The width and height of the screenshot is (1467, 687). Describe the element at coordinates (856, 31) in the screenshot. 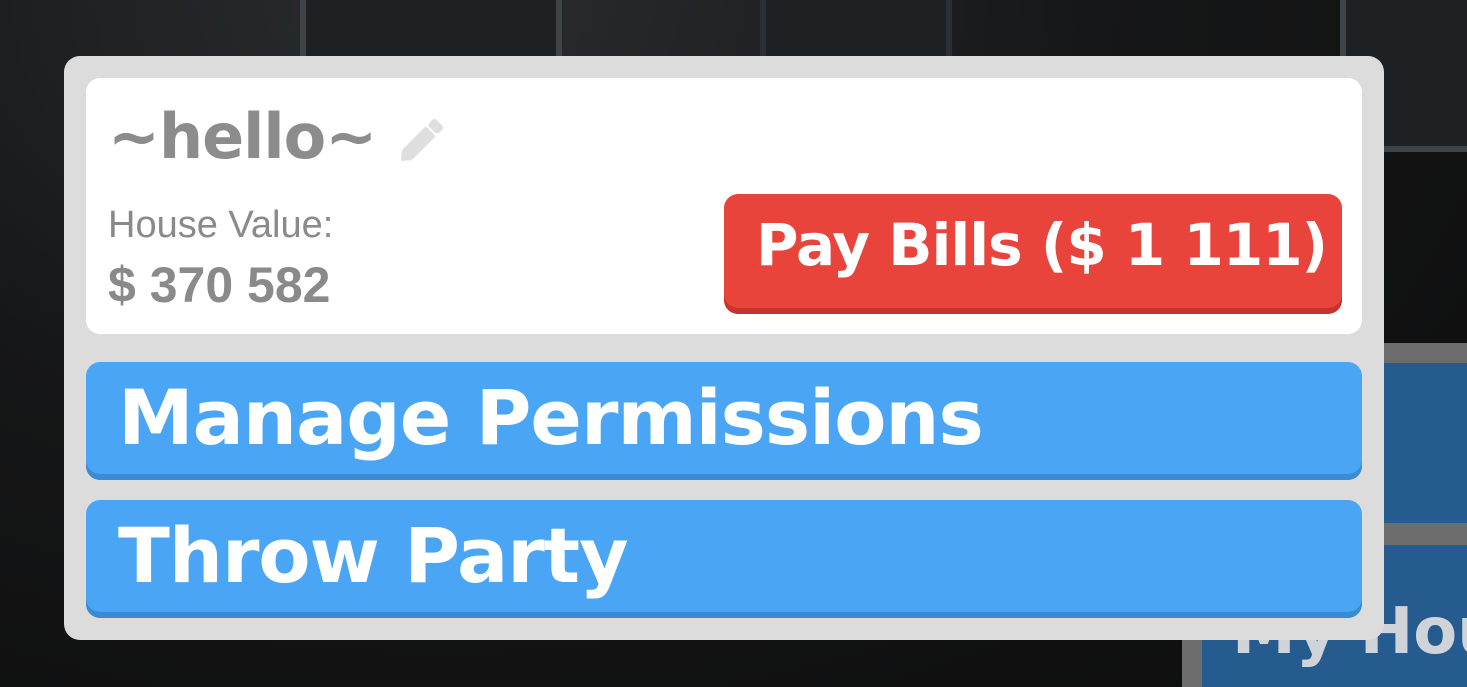

I see `background-window` at that location.